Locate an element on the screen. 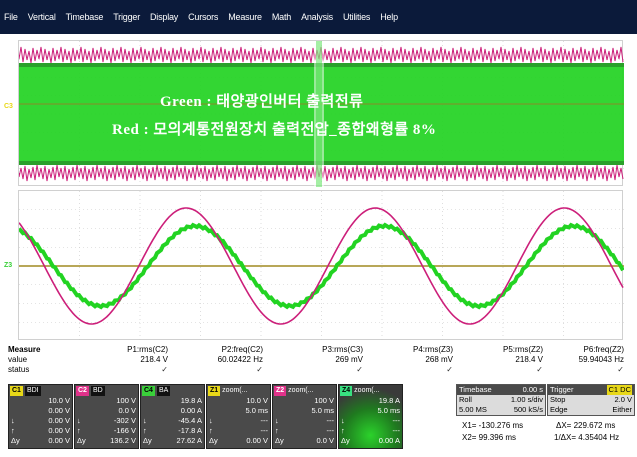 The height and width of the screenshot is (457, 637). timebase-rate: 1.00 s/div is located at coordinates (526, 399).